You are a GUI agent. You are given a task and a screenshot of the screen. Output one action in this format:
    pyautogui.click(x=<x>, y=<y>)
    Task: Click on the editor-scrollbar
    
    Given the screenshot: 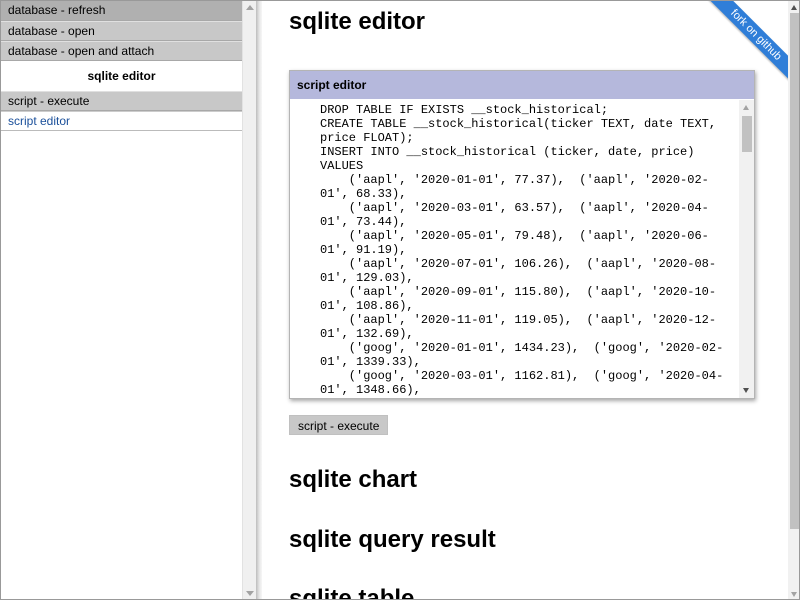 What is the action you would take?
    pyautogui.click(x=746, y=249)
    